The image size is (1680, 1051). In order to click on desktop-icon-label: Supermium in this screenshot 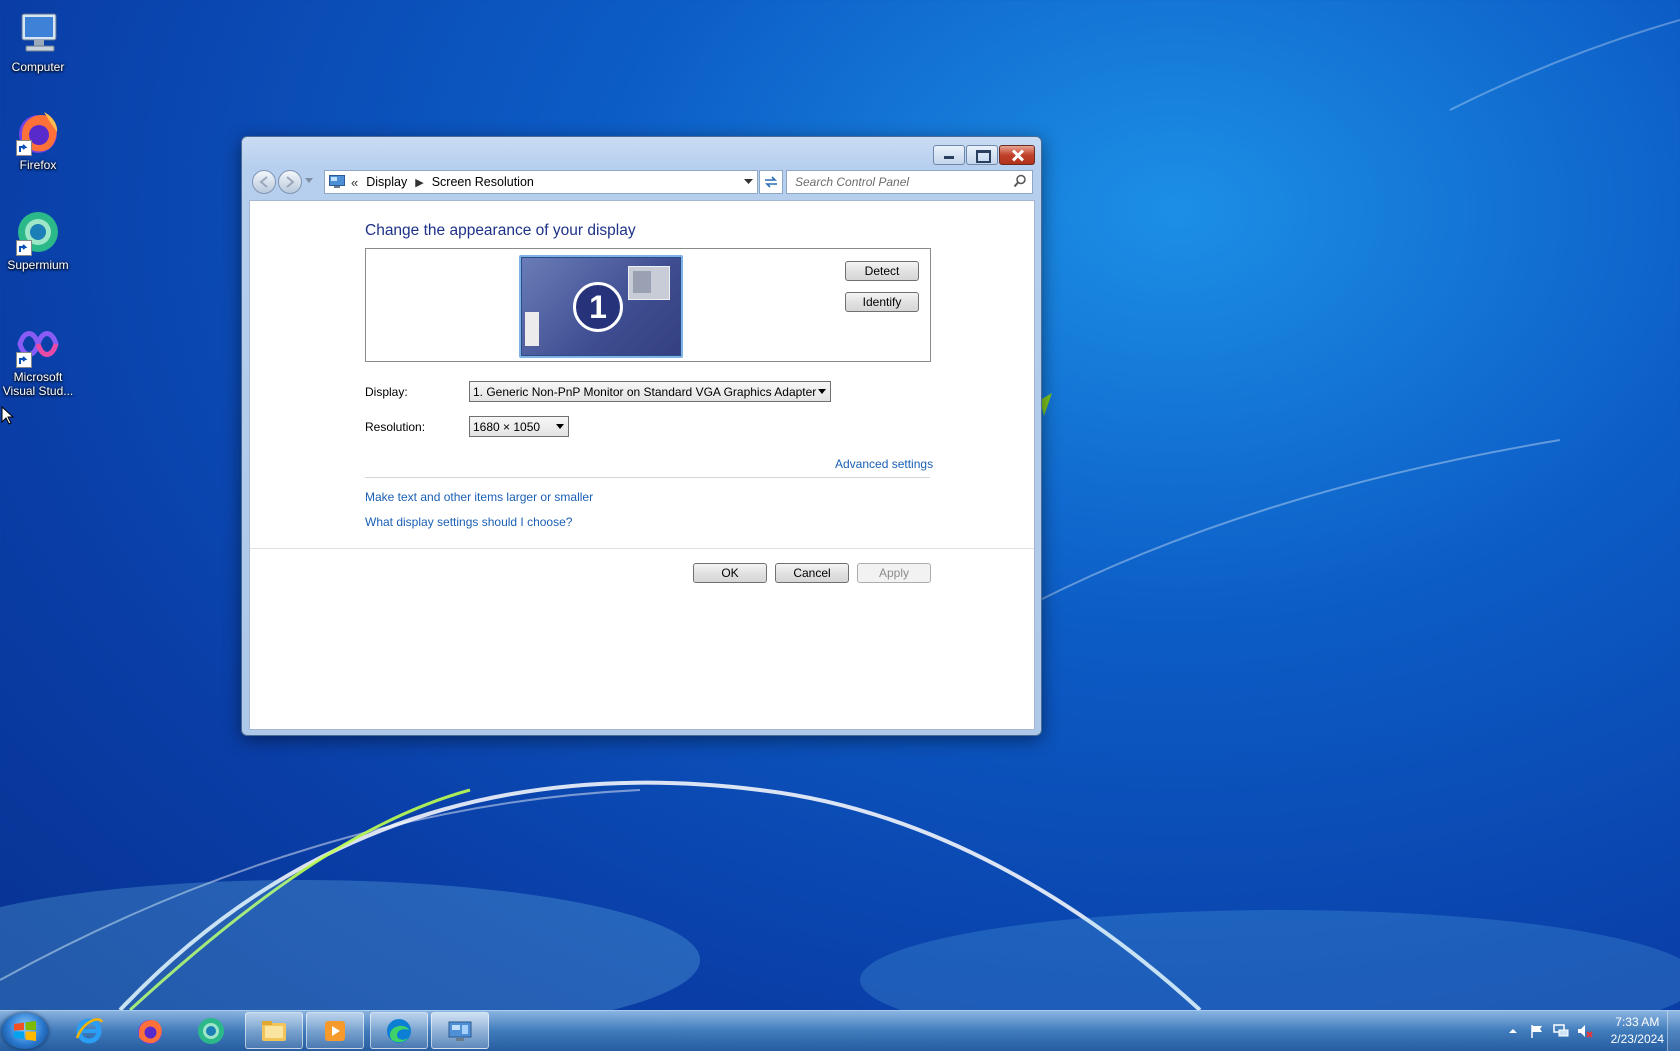, I will do `click(38, 265)`.